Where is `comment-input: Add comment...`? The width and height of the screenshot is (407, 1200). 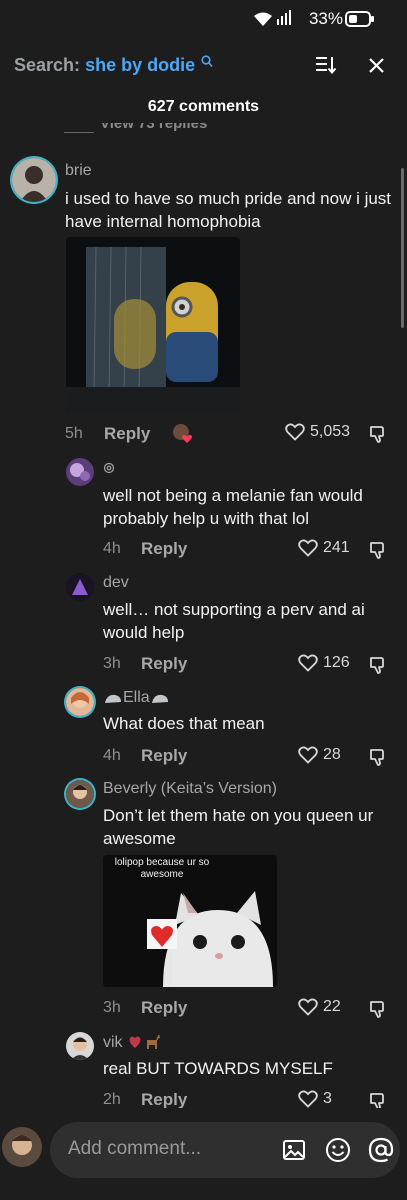 comment-input: Add comment... is located at coordinates (225, 1150).